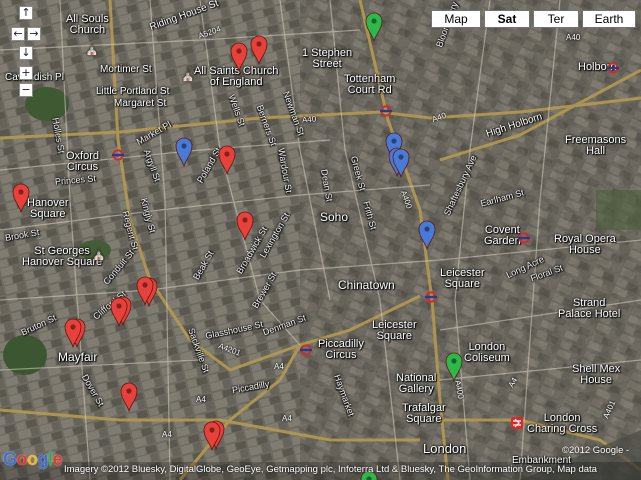 This screenshot has width=641, height=480. Describe the element at coordinates (556, 19) in the screenshot. I see `map-type-terrain-button: Ter` at that location.